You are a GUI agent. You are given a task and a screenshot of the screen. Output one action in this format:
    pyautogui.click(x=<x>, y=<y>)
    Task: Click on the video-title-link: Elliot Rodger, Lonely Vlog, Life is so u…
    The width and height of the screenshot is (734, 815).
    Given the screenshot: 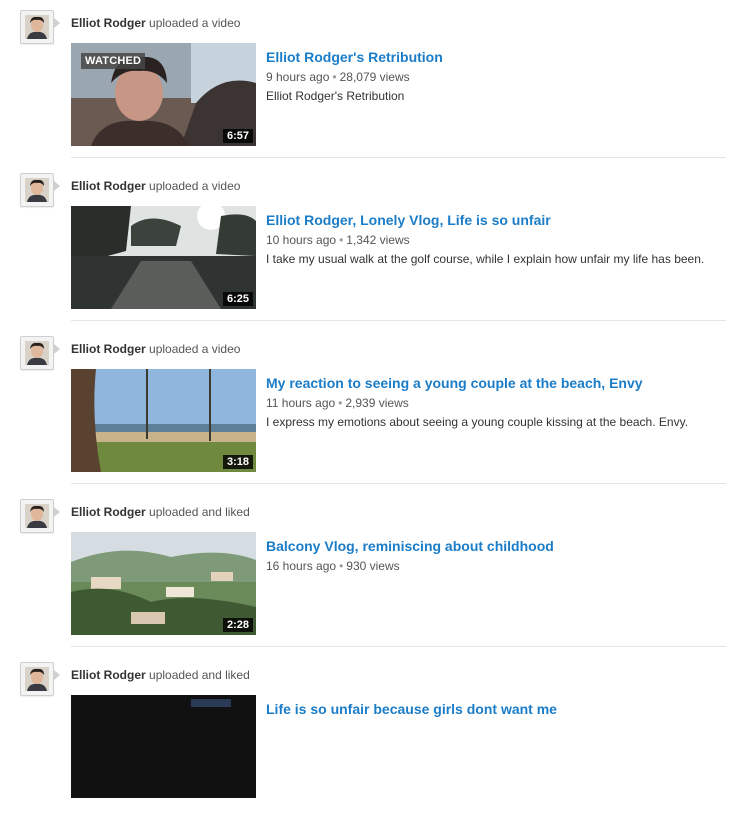 What is the action you would take?
    pyautogui.click(x=408, y=220)
    